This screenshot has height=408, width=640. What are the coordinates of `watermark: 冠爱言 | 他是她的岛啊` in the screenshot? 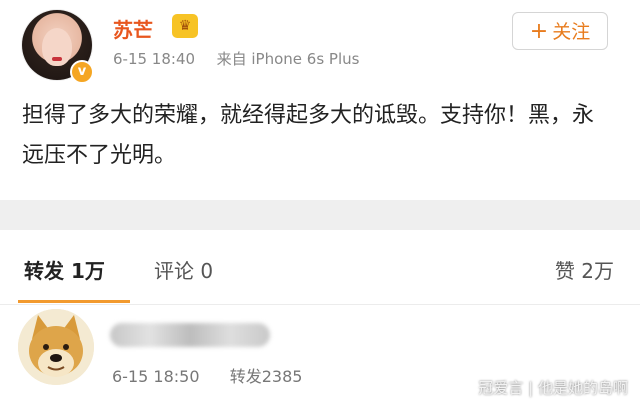 It's located at (553, 388).